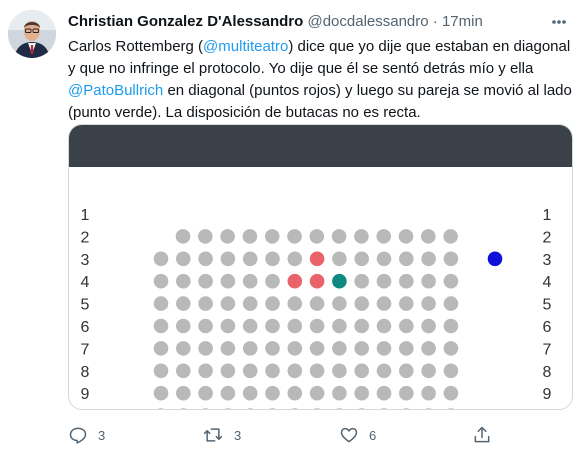 This screenshot has width=586, height=453. I want to click on reply-button: 3, so click(86, 435).